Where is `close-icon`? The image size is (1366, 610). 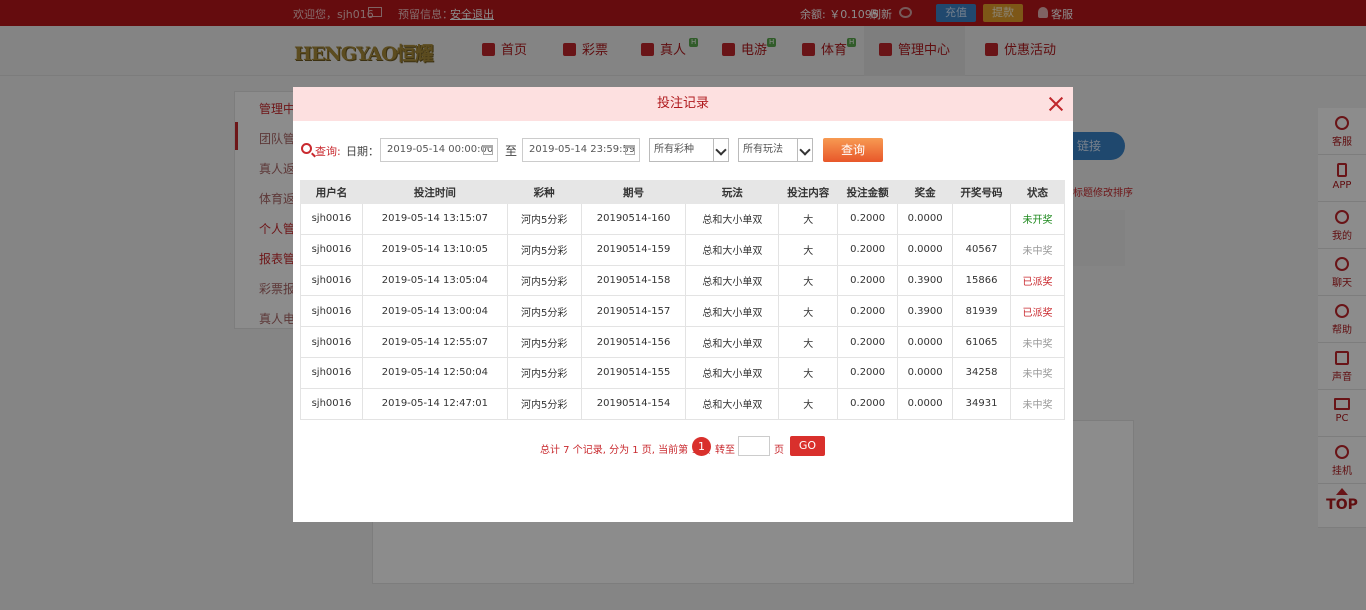
close-icon is located at coordinates (1055, 103).